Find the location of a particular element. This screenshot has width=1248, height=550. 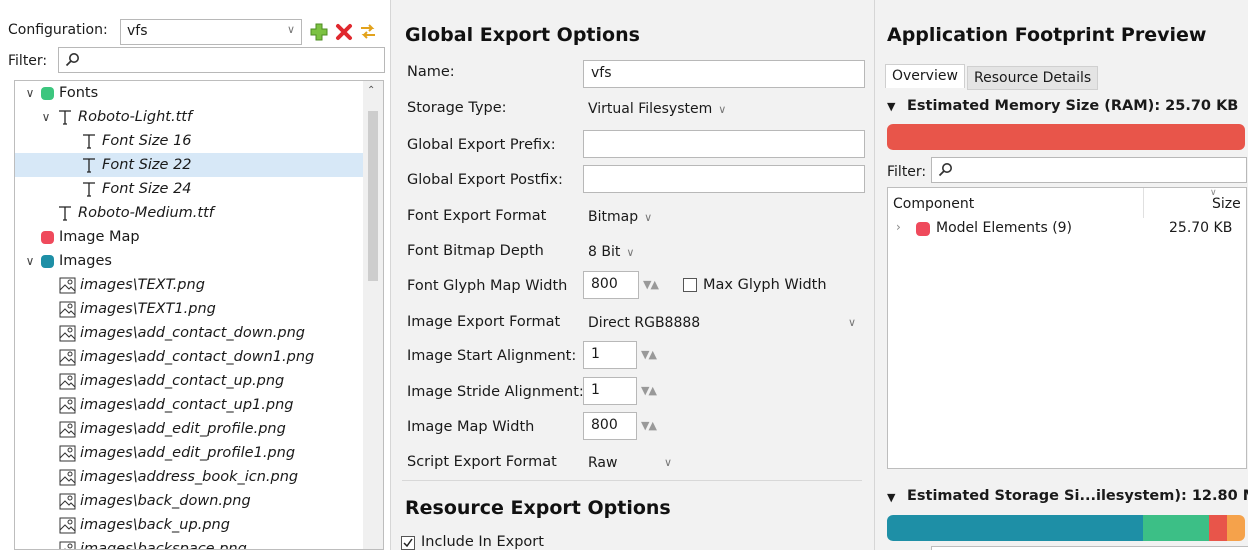

tree-label: Roboto-Light.ttf is located at coordinates (135, 117).